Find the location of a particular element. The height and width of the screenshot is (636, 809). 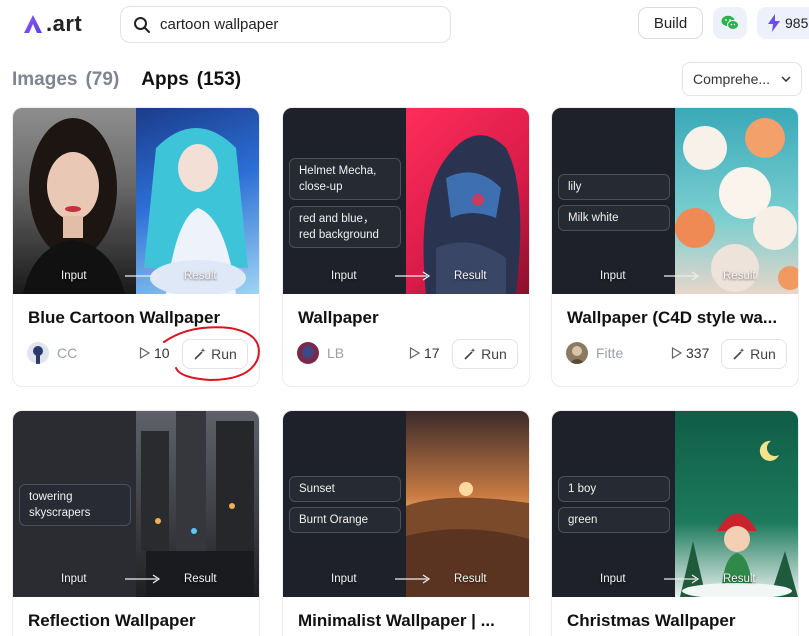

card-title: Reflection Wallpaper is located at coordinates (139, 621).